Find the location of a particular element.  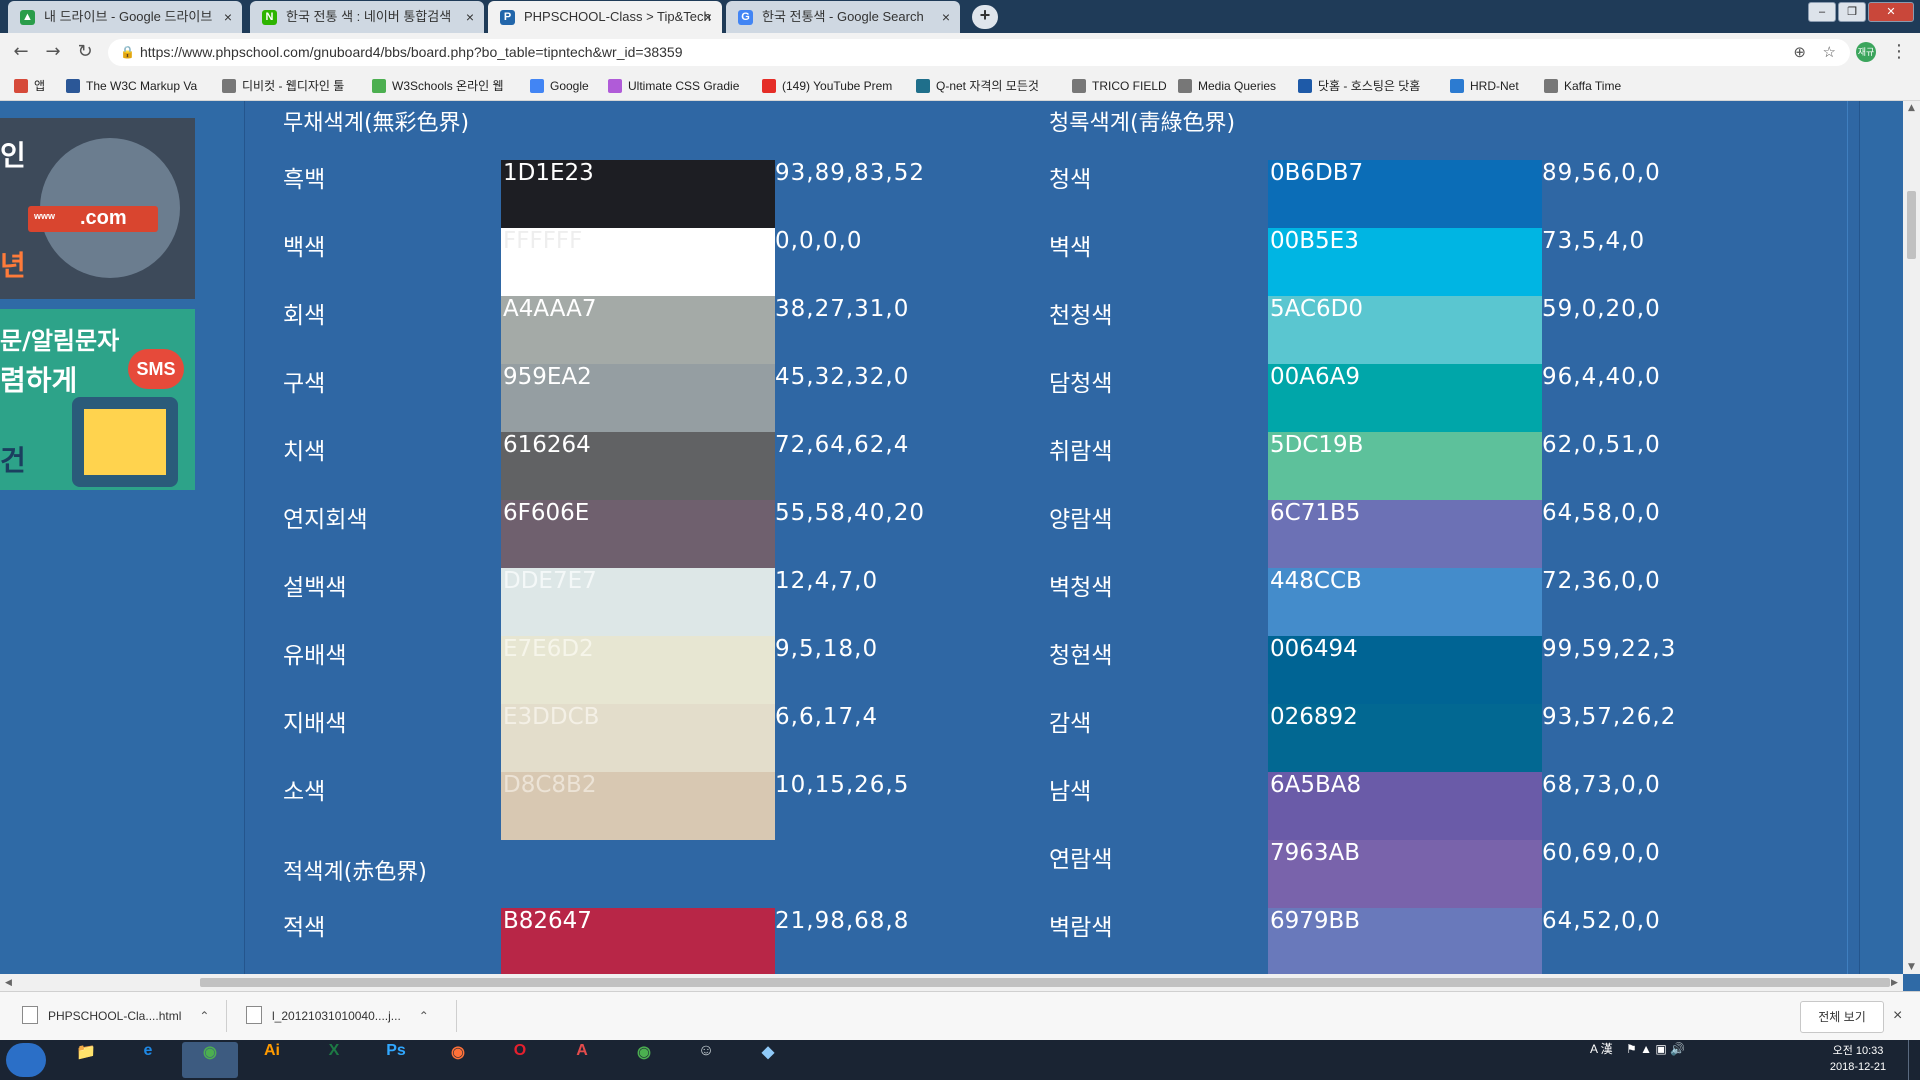

ad-text-fragment: 인 is located at coordinates (13, 155).